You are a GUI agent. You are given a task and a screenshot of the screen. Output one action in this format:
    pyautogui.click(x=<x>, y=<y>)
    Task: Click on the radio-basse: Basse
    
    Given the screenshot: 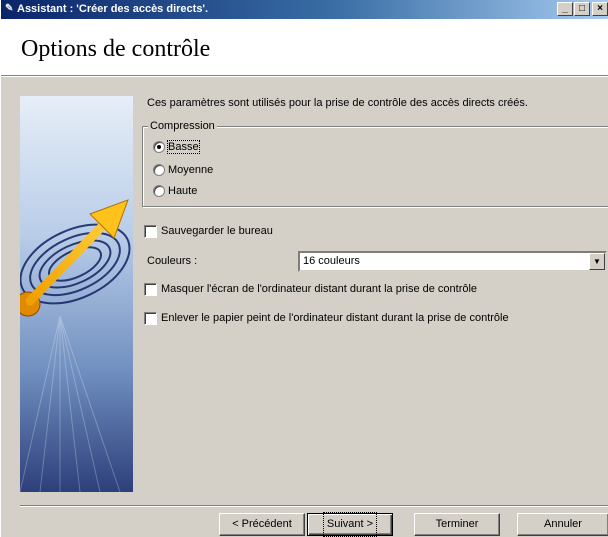 What is the action you would take?
    pyautogui.click(x=176, y=147)
    